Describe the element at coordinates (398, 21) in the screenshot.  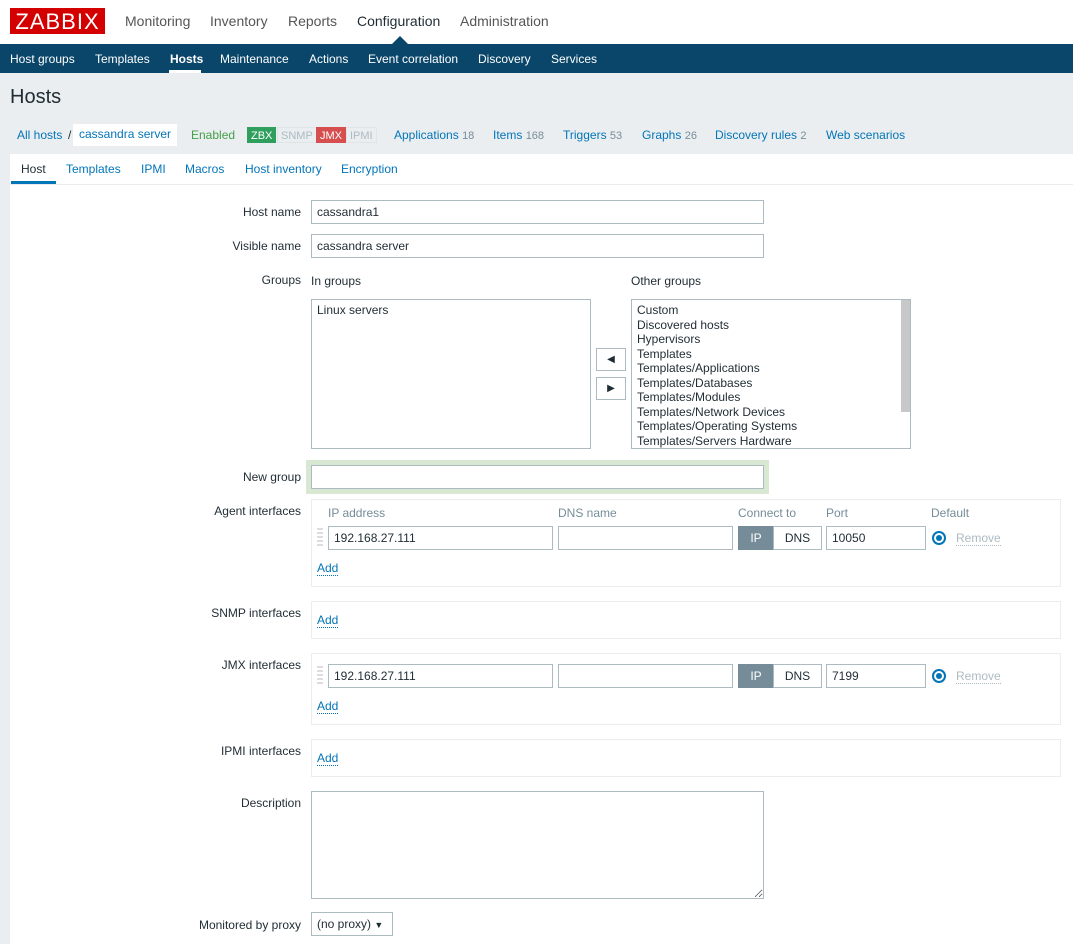
I see `menu-configuration: Configuration` at that location.